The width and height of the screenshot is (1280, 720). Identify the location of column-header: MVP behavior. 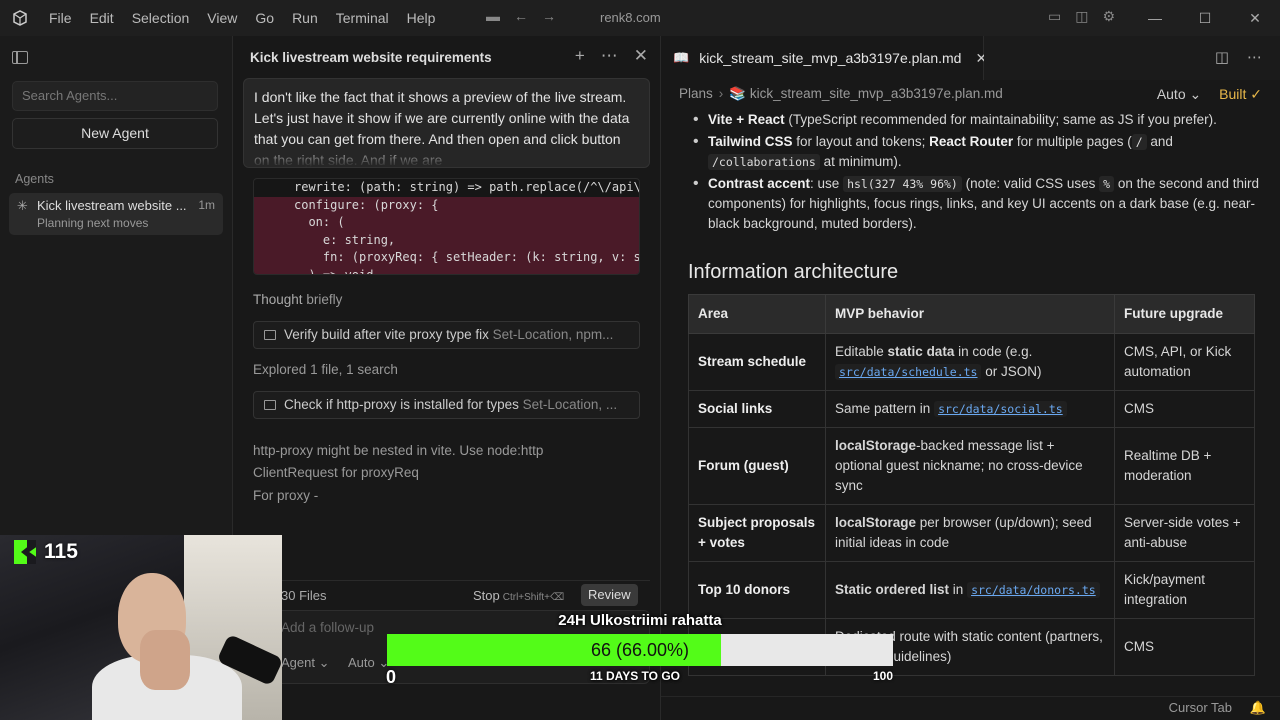
(970, 314).